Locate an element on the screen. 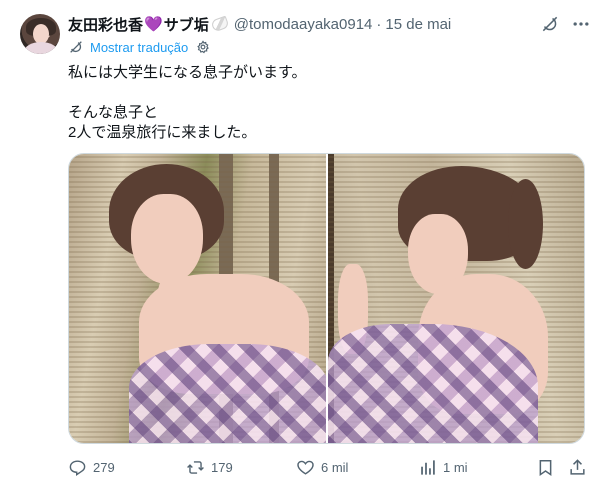  action-bar: 279 179 6 mil 1 mi is located at coordinates (329, 467).